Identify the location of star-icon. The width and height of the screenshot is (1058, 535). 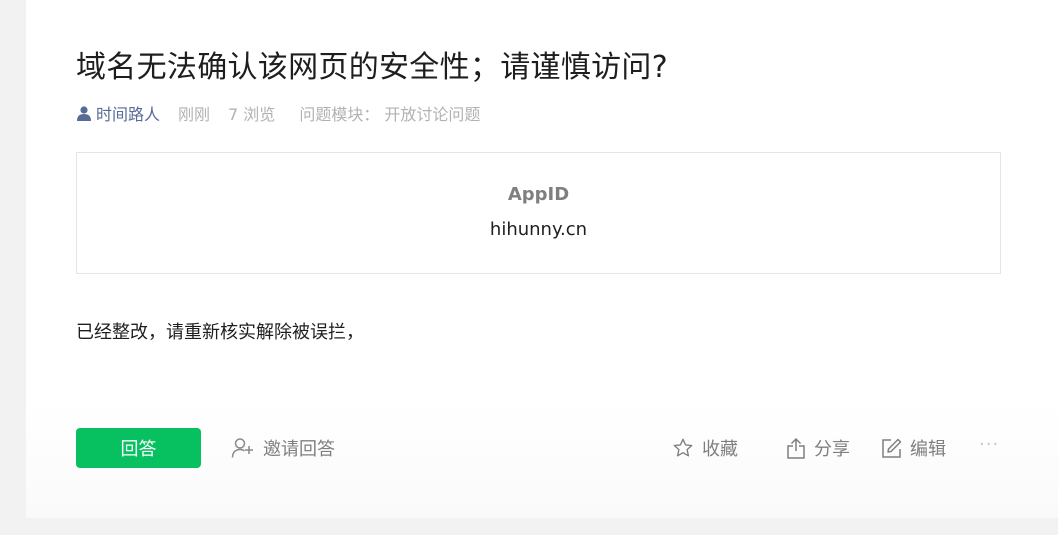
(683, 447).